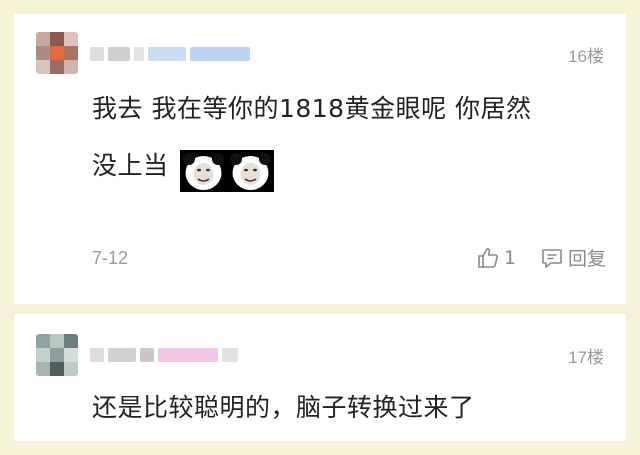 This screenshot has height=455, width=640. Describe the element at coordinates (110, 258) in the screenshot. I see `comment-date: 7-12` at that location.